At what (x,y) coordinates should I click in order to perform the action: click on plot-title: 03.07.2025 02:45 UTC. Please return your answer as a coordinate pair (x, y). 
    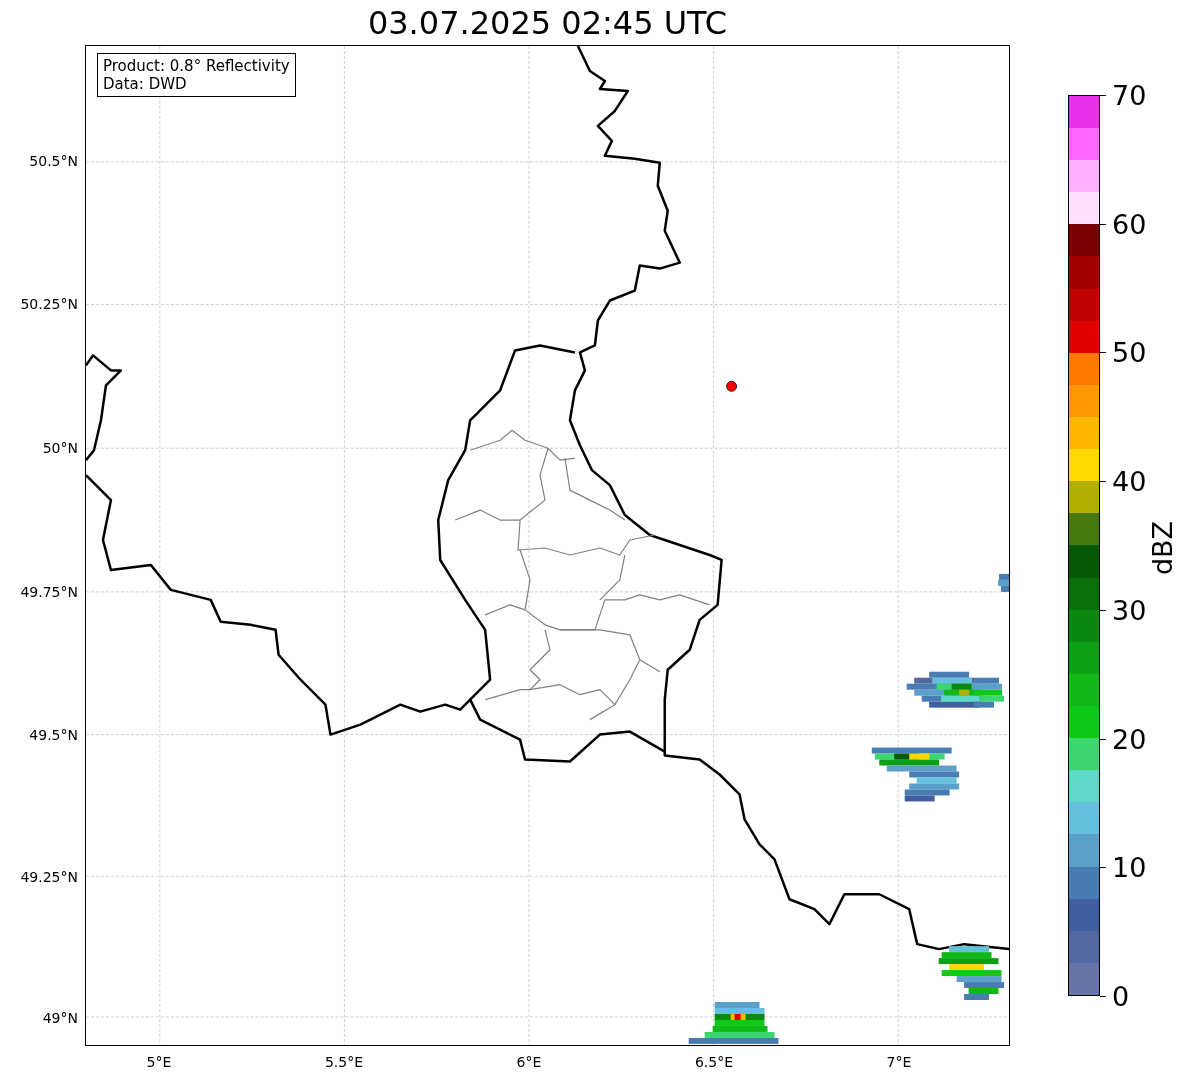
    Looking at the image, I should click on (547, 23).